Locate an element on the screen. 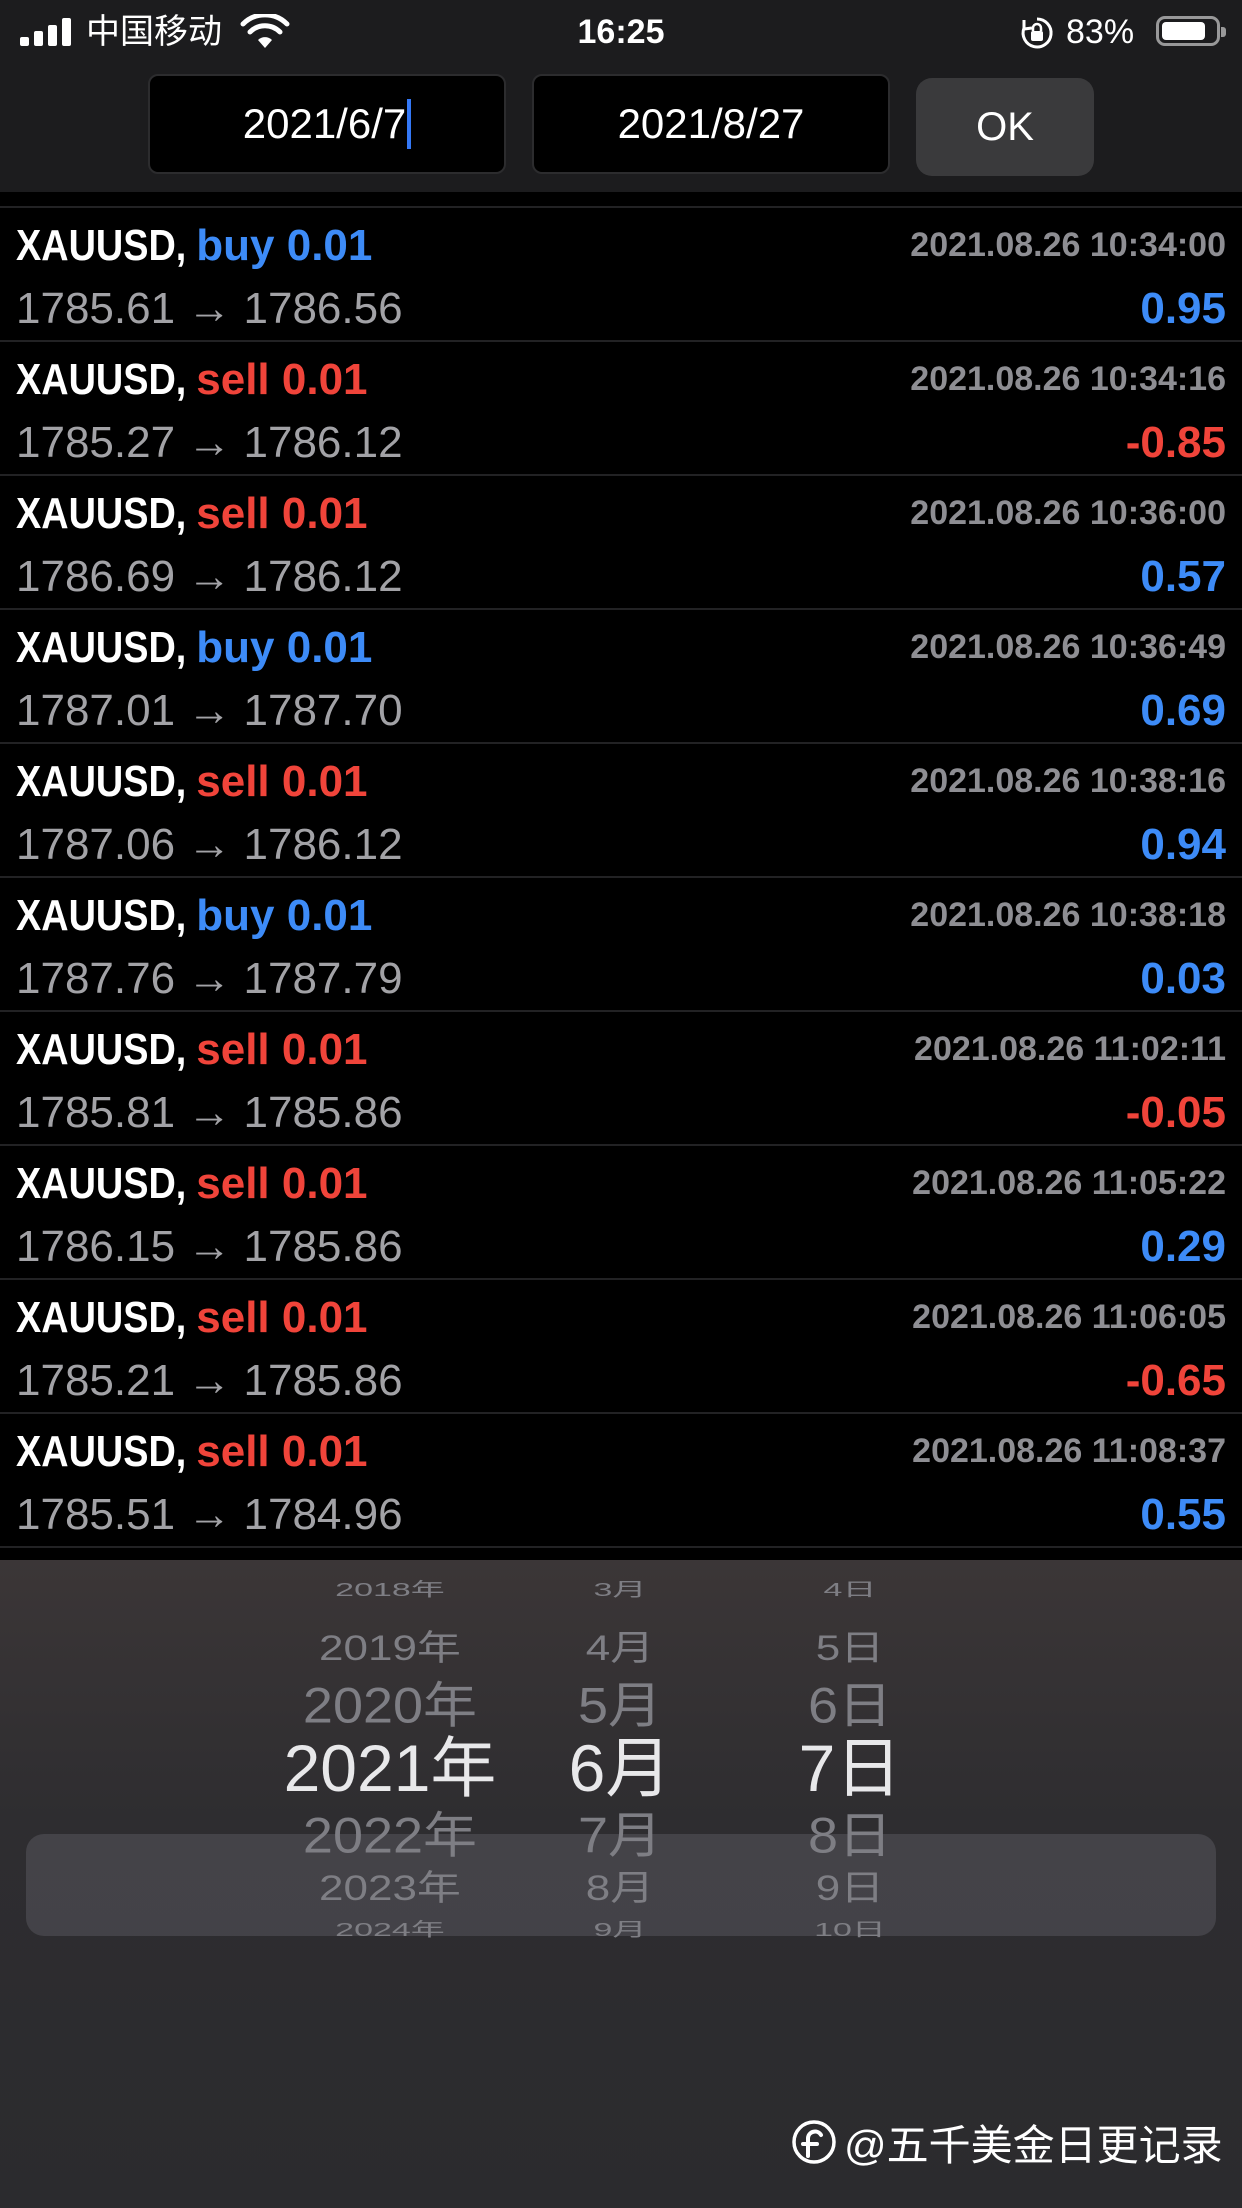 The image size is (1242, 2208). picker-day-option: 9日 is located at coordinates (850, 1889).